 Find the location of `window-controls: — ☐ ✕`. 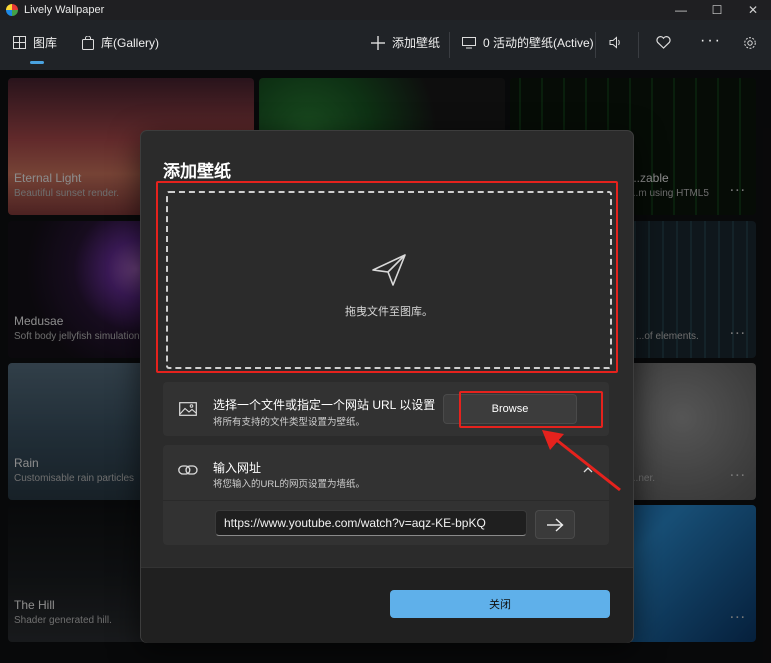

window-controls: — ☐ ✕ is located at coordinates (717, 10).